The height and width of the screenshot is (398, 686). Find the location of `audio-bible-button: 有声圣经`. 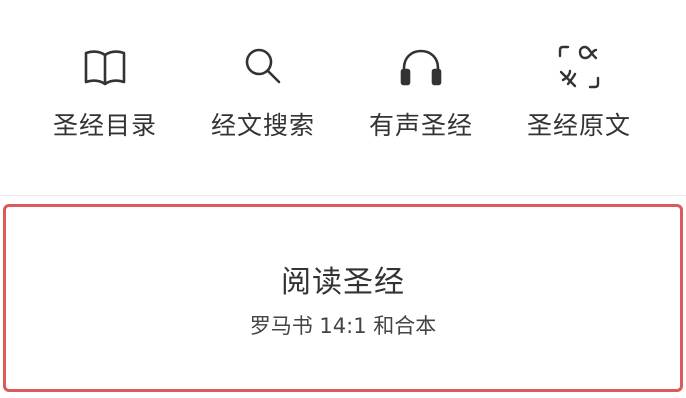

audio-bible-button: 有声圣经 is located at coordinates (421, 96).